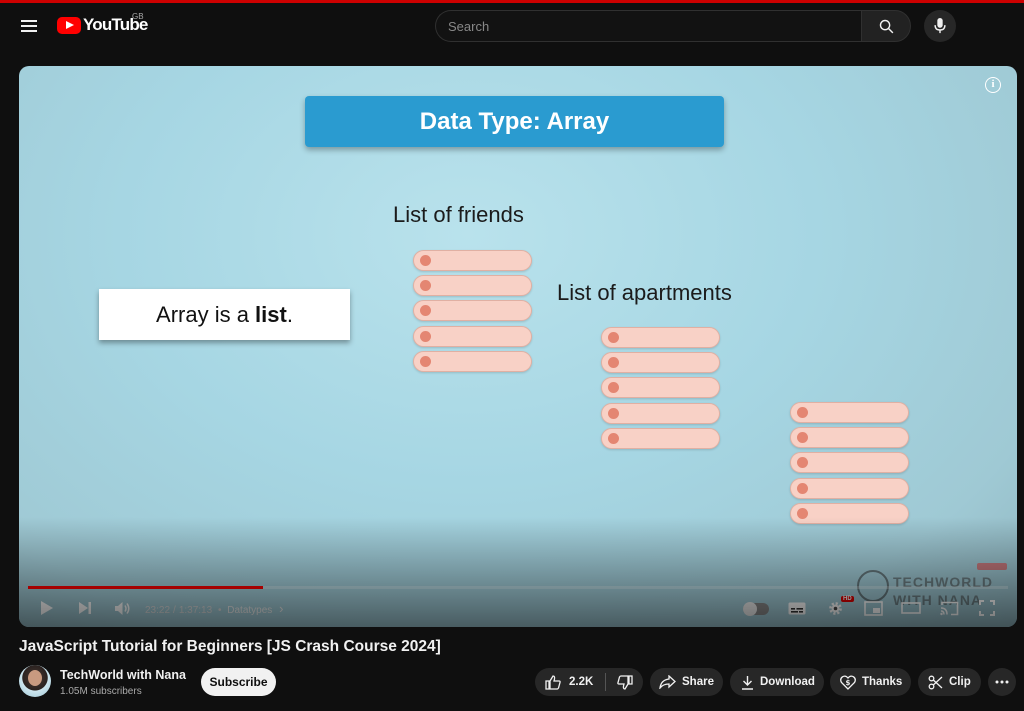 The image size is (1024, 711). I want to click on subtitles-icon, so click(797, 608).